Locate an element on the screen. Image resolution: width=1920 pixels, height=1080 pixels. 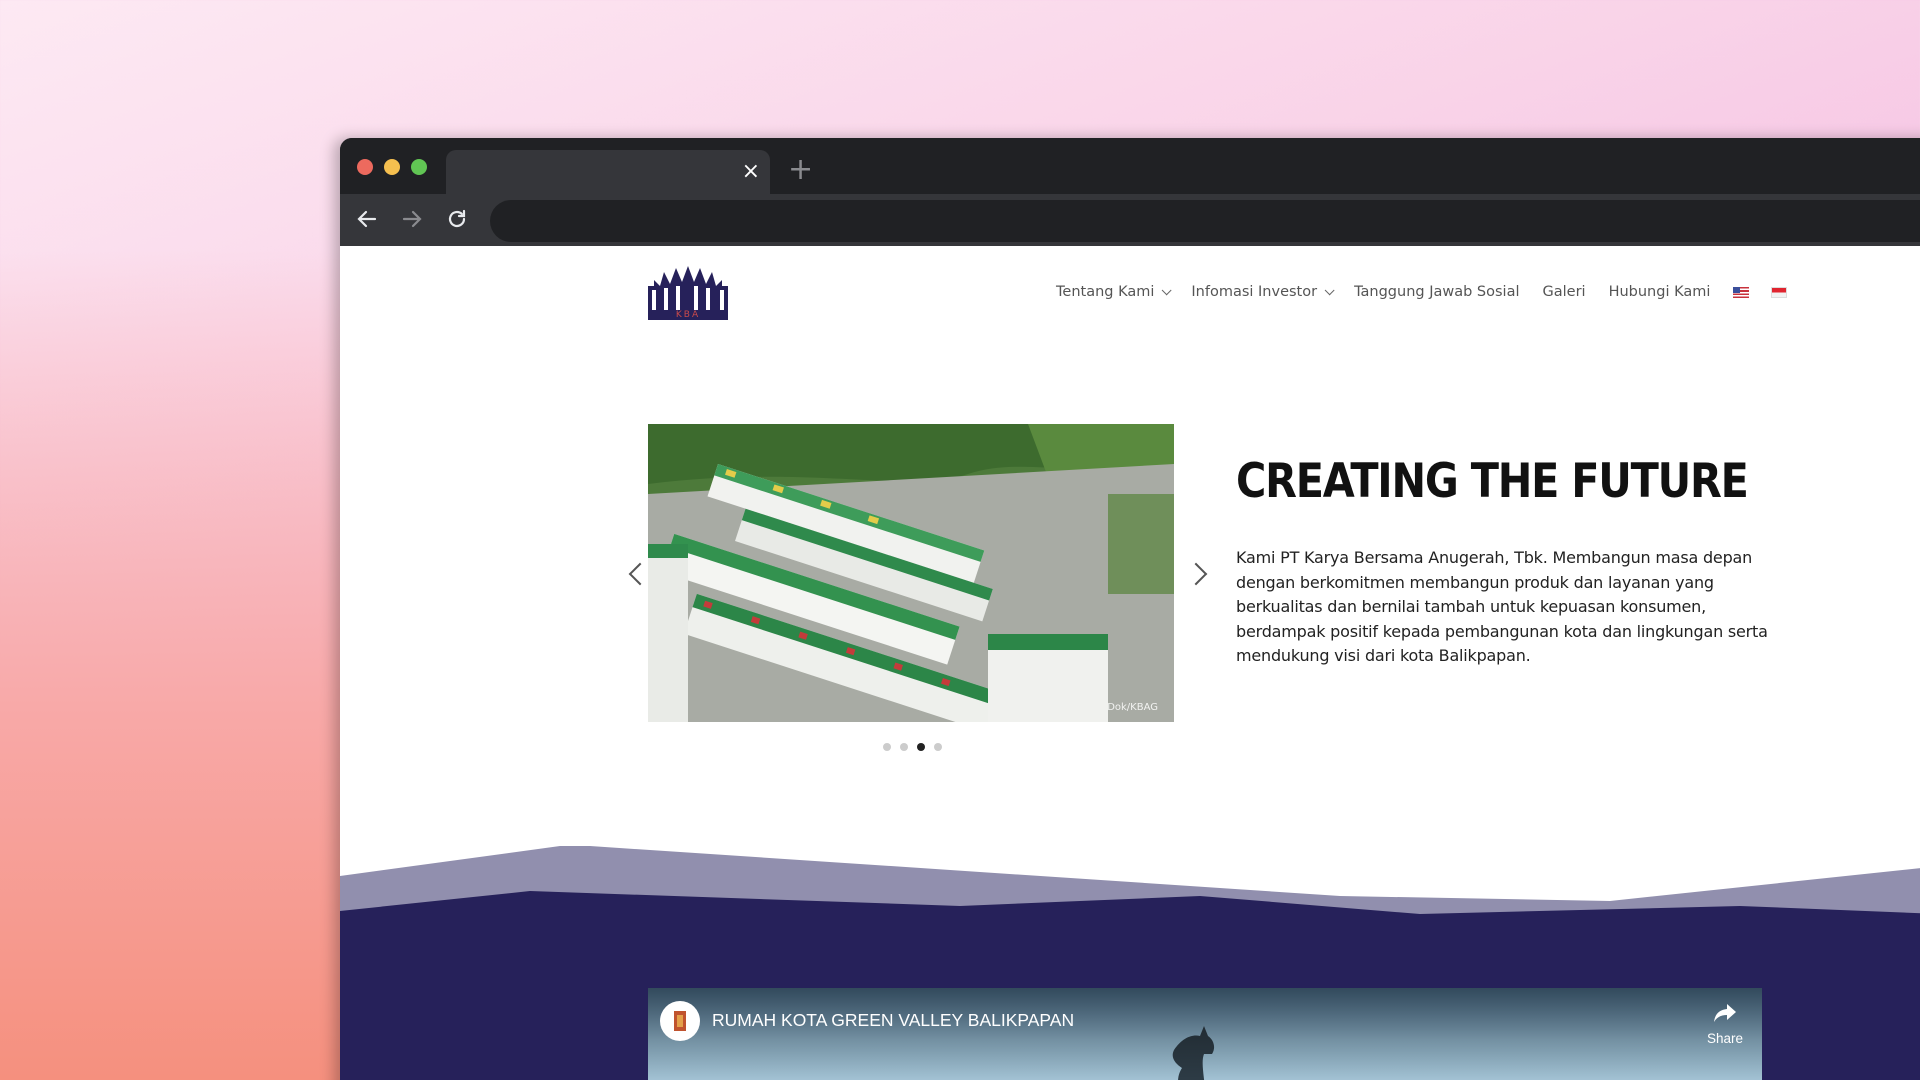
kba-logo: KBA is located at coordinates (688, 293).